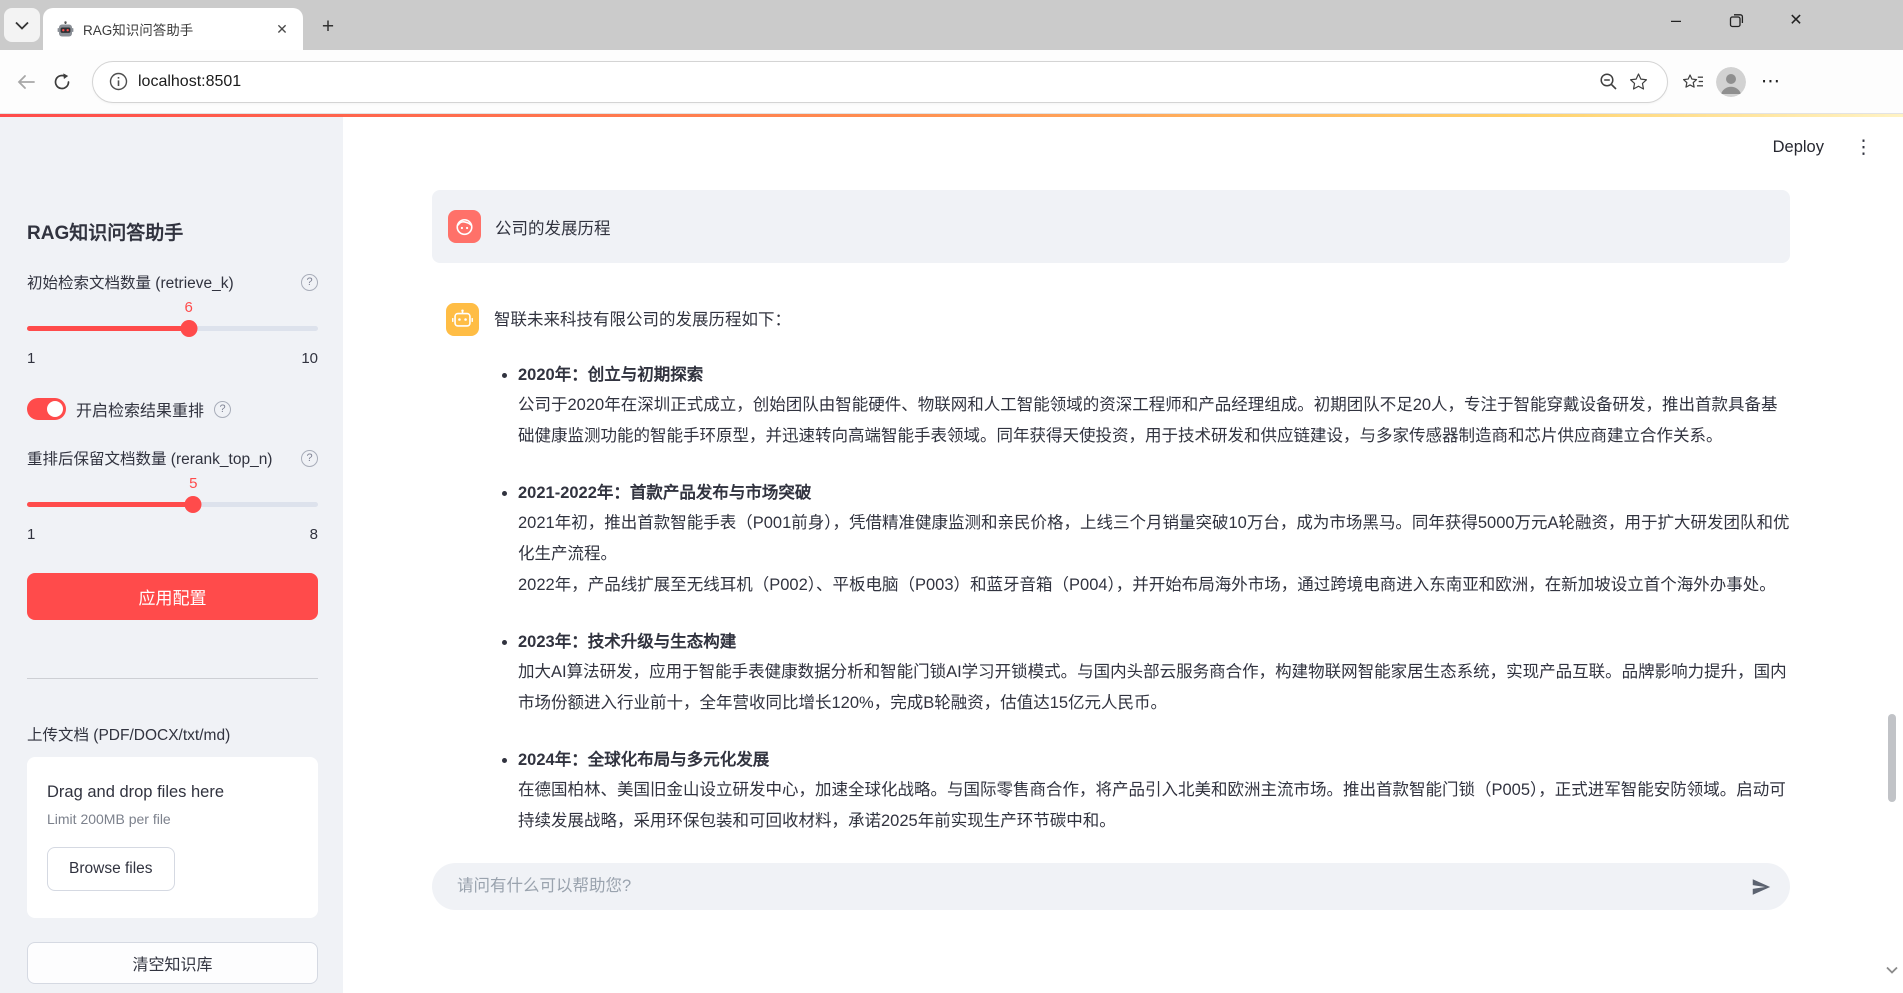  I want to click on favorite-button, so click(1638, 82).